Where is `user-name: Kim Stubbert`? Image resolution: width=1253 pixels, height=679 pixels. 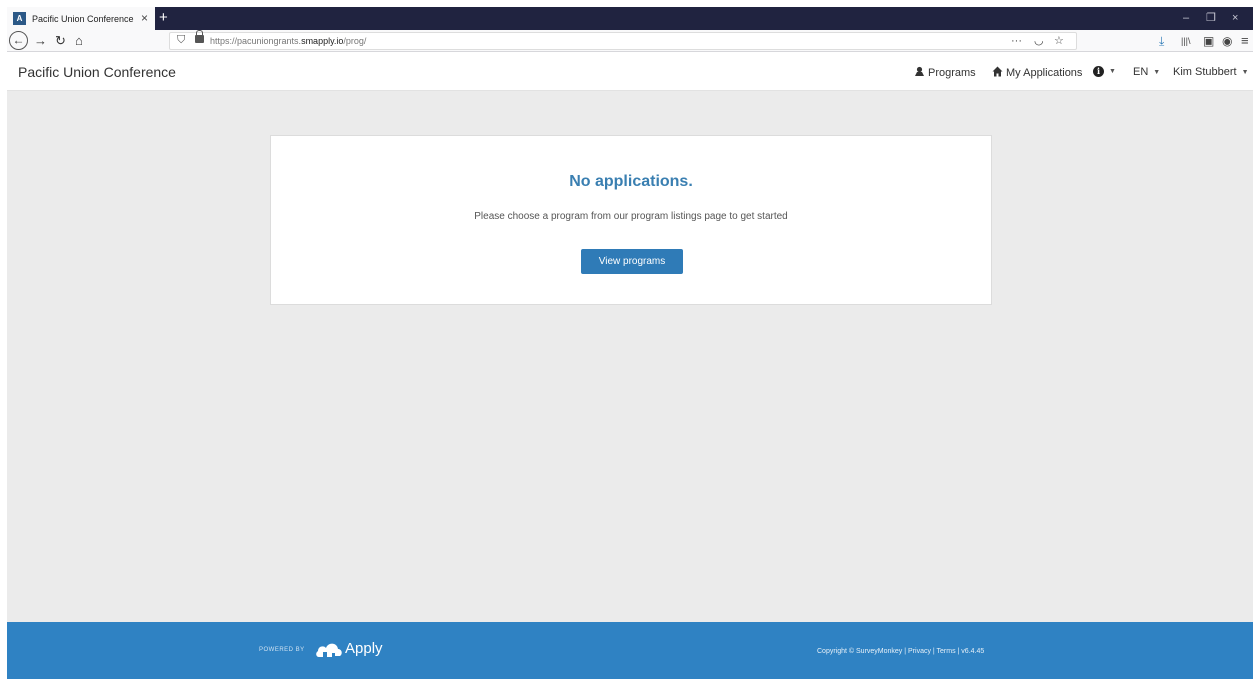 user-name: Kim Stubbert is located at coordinates (1205, 72).